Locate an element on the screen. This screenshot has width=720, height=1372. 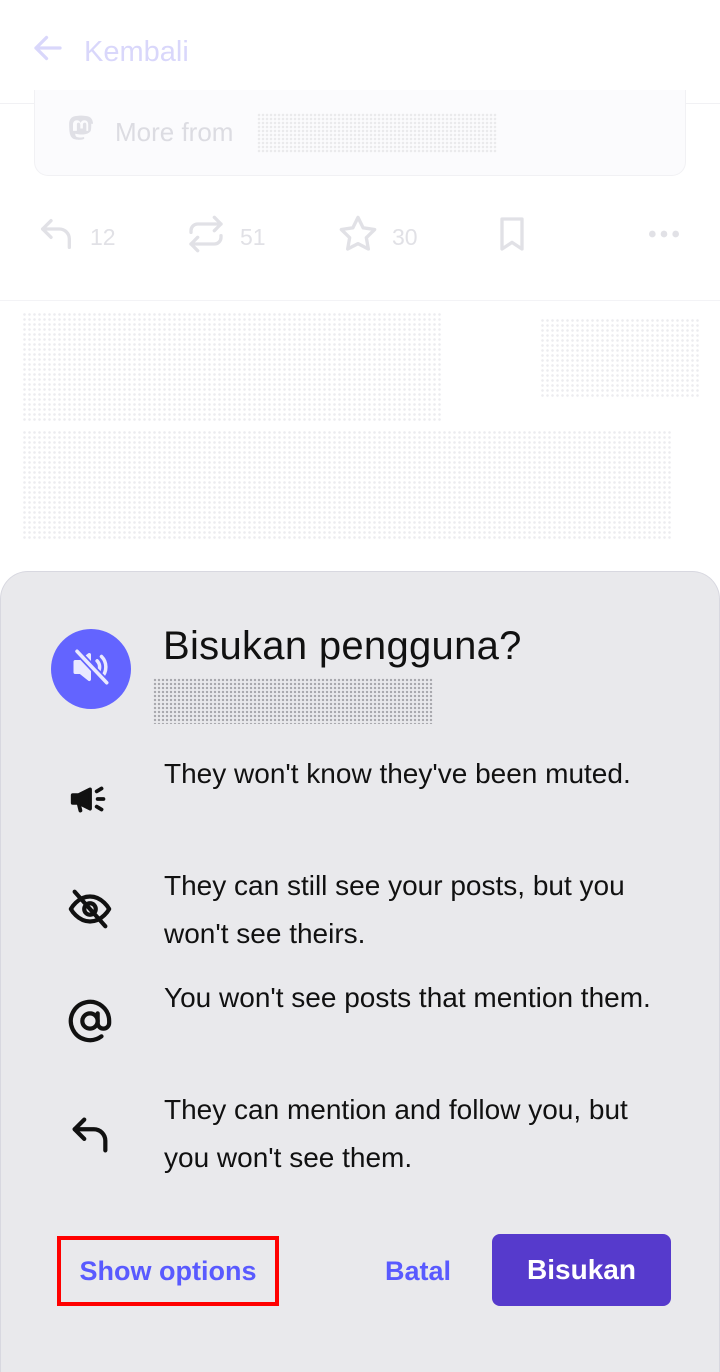
megaphone-icon is located at coordinates (90, 799).